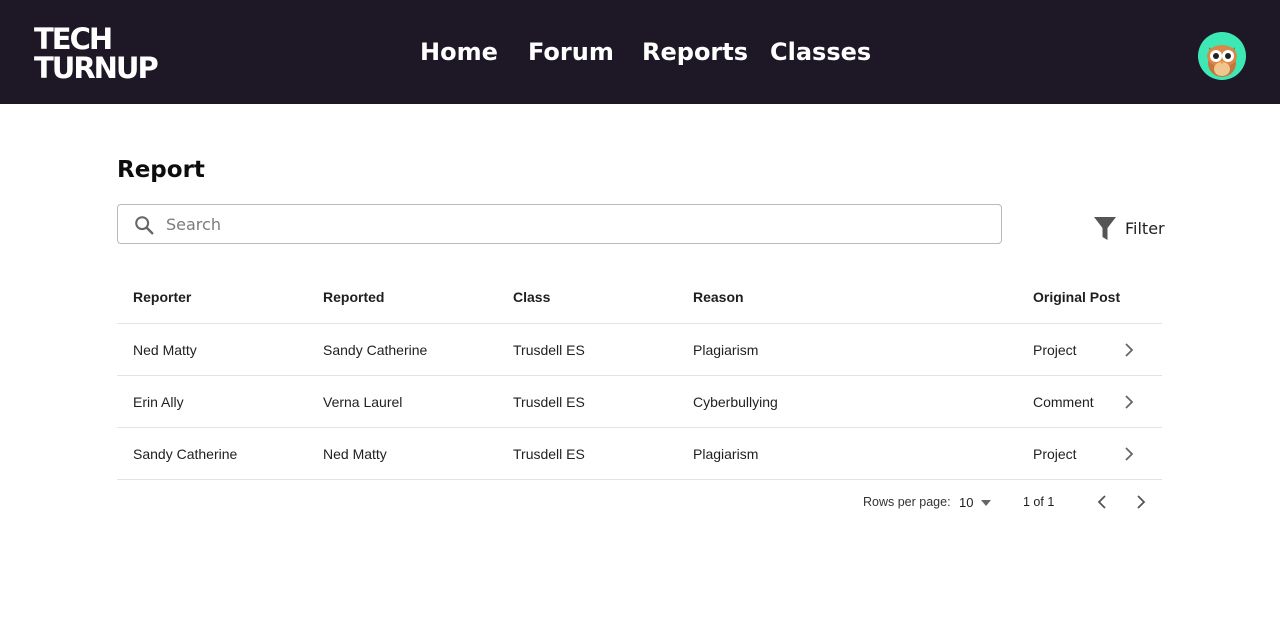 The height and width of the screenshot is (620, 1280). Describe the element at coordinates (1145, 228) in the screenshot. I see `filter-label: Filter` at that location.